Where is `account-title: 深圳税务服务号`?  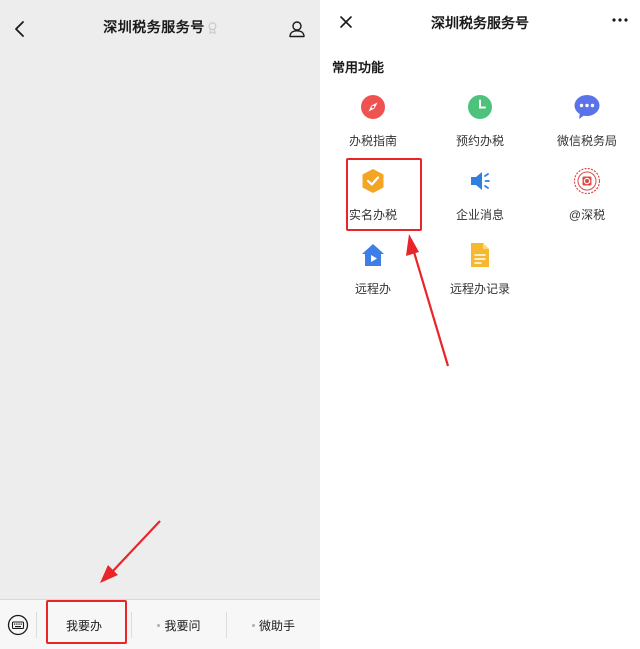 account-title: 深圳税务服务号 is located at coordinates (160, 27).